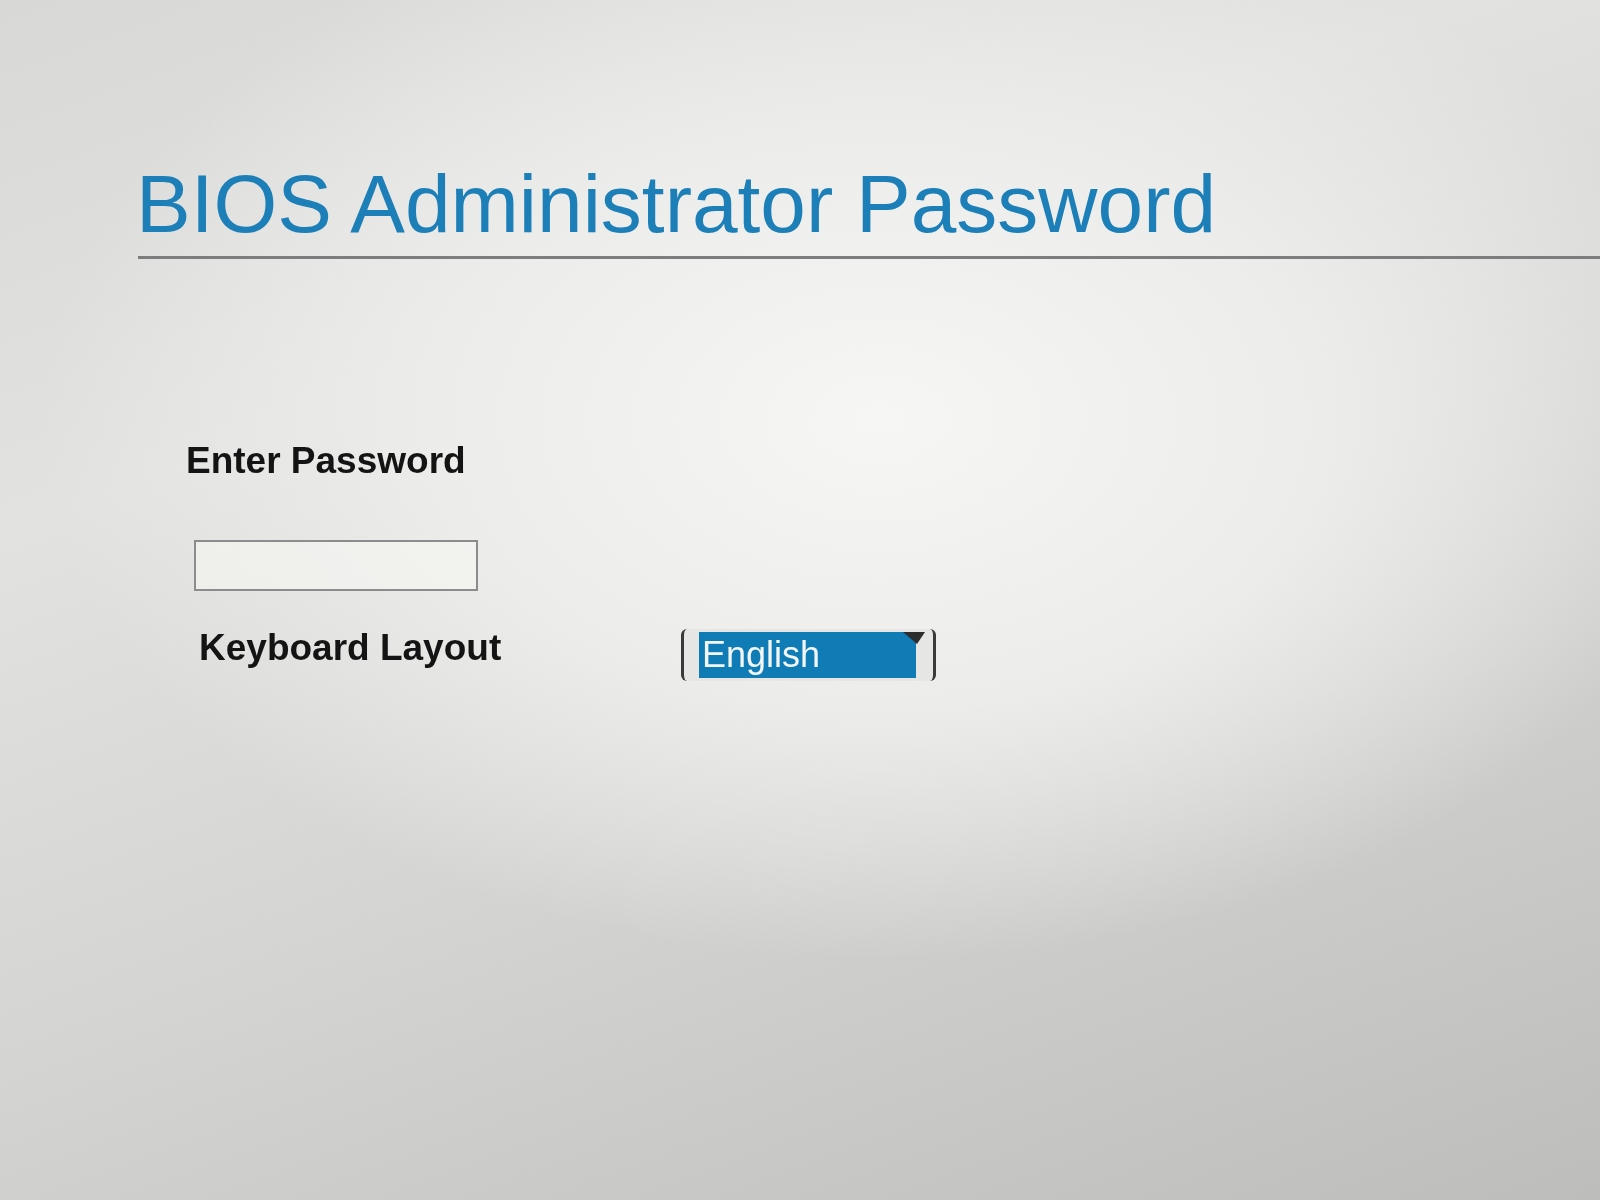 The height and width of the screenshot is (1200, 1600). What do you see at coordinates (676, 204) in the screenshot?
I see `page-title: BIOS Administrator Password` at bounding box center [676, 204].